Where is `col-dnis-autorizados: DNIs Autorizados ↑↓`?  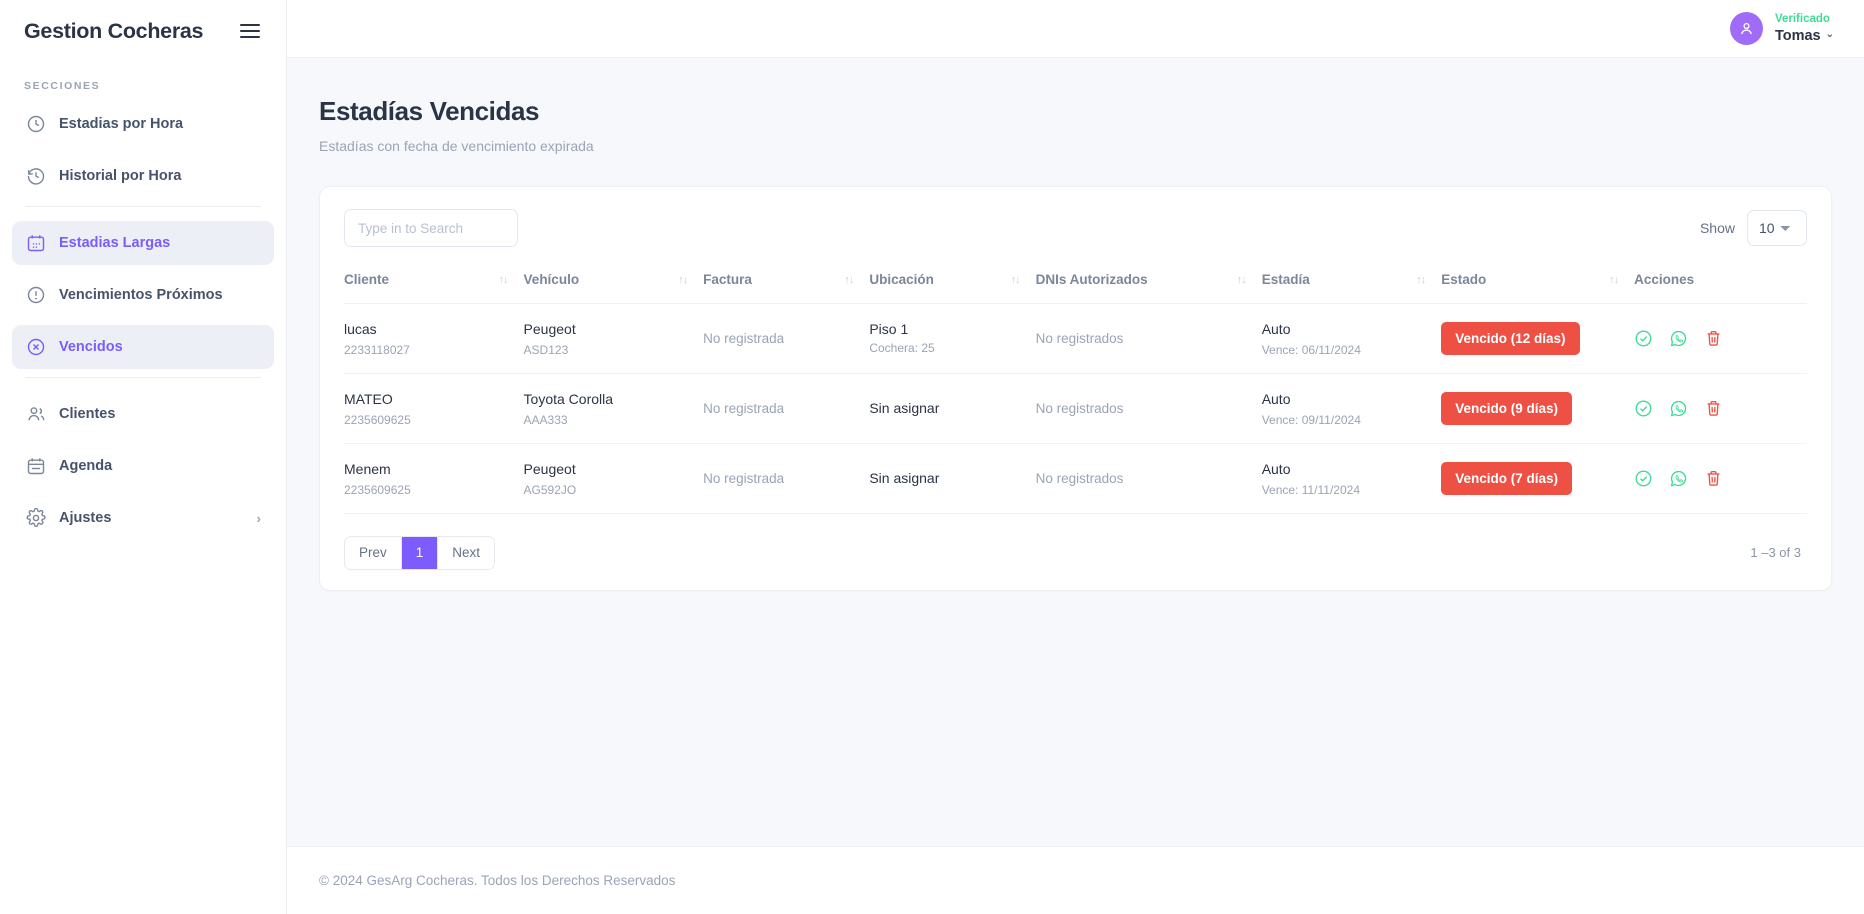
col-dnis-autorizados: DNIs Autorizados ↑↓ is located at coordinates (1148, 283).